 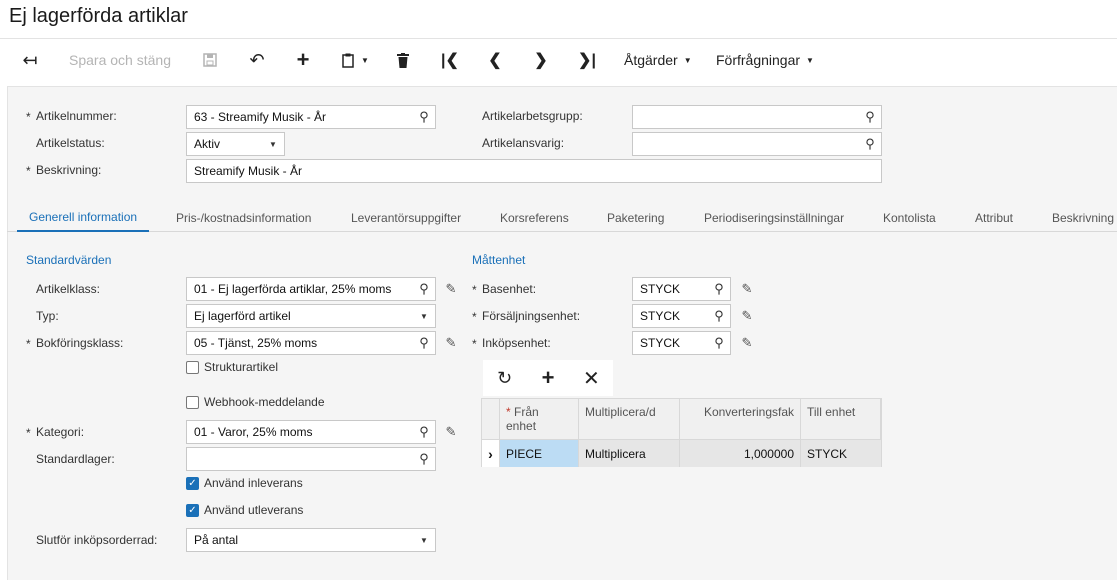 What do you see at coordinates (311, 459) in the screenshot?
I see `default-warehouse-field: ⚲` at bounding box center [311, 459].